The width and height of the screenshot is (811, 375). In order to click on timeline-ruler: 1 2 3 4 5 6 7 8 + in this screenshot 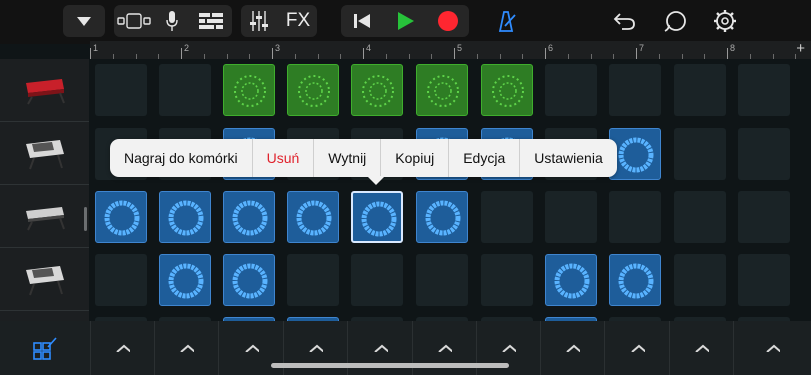, I will do `click(450, 49)`.